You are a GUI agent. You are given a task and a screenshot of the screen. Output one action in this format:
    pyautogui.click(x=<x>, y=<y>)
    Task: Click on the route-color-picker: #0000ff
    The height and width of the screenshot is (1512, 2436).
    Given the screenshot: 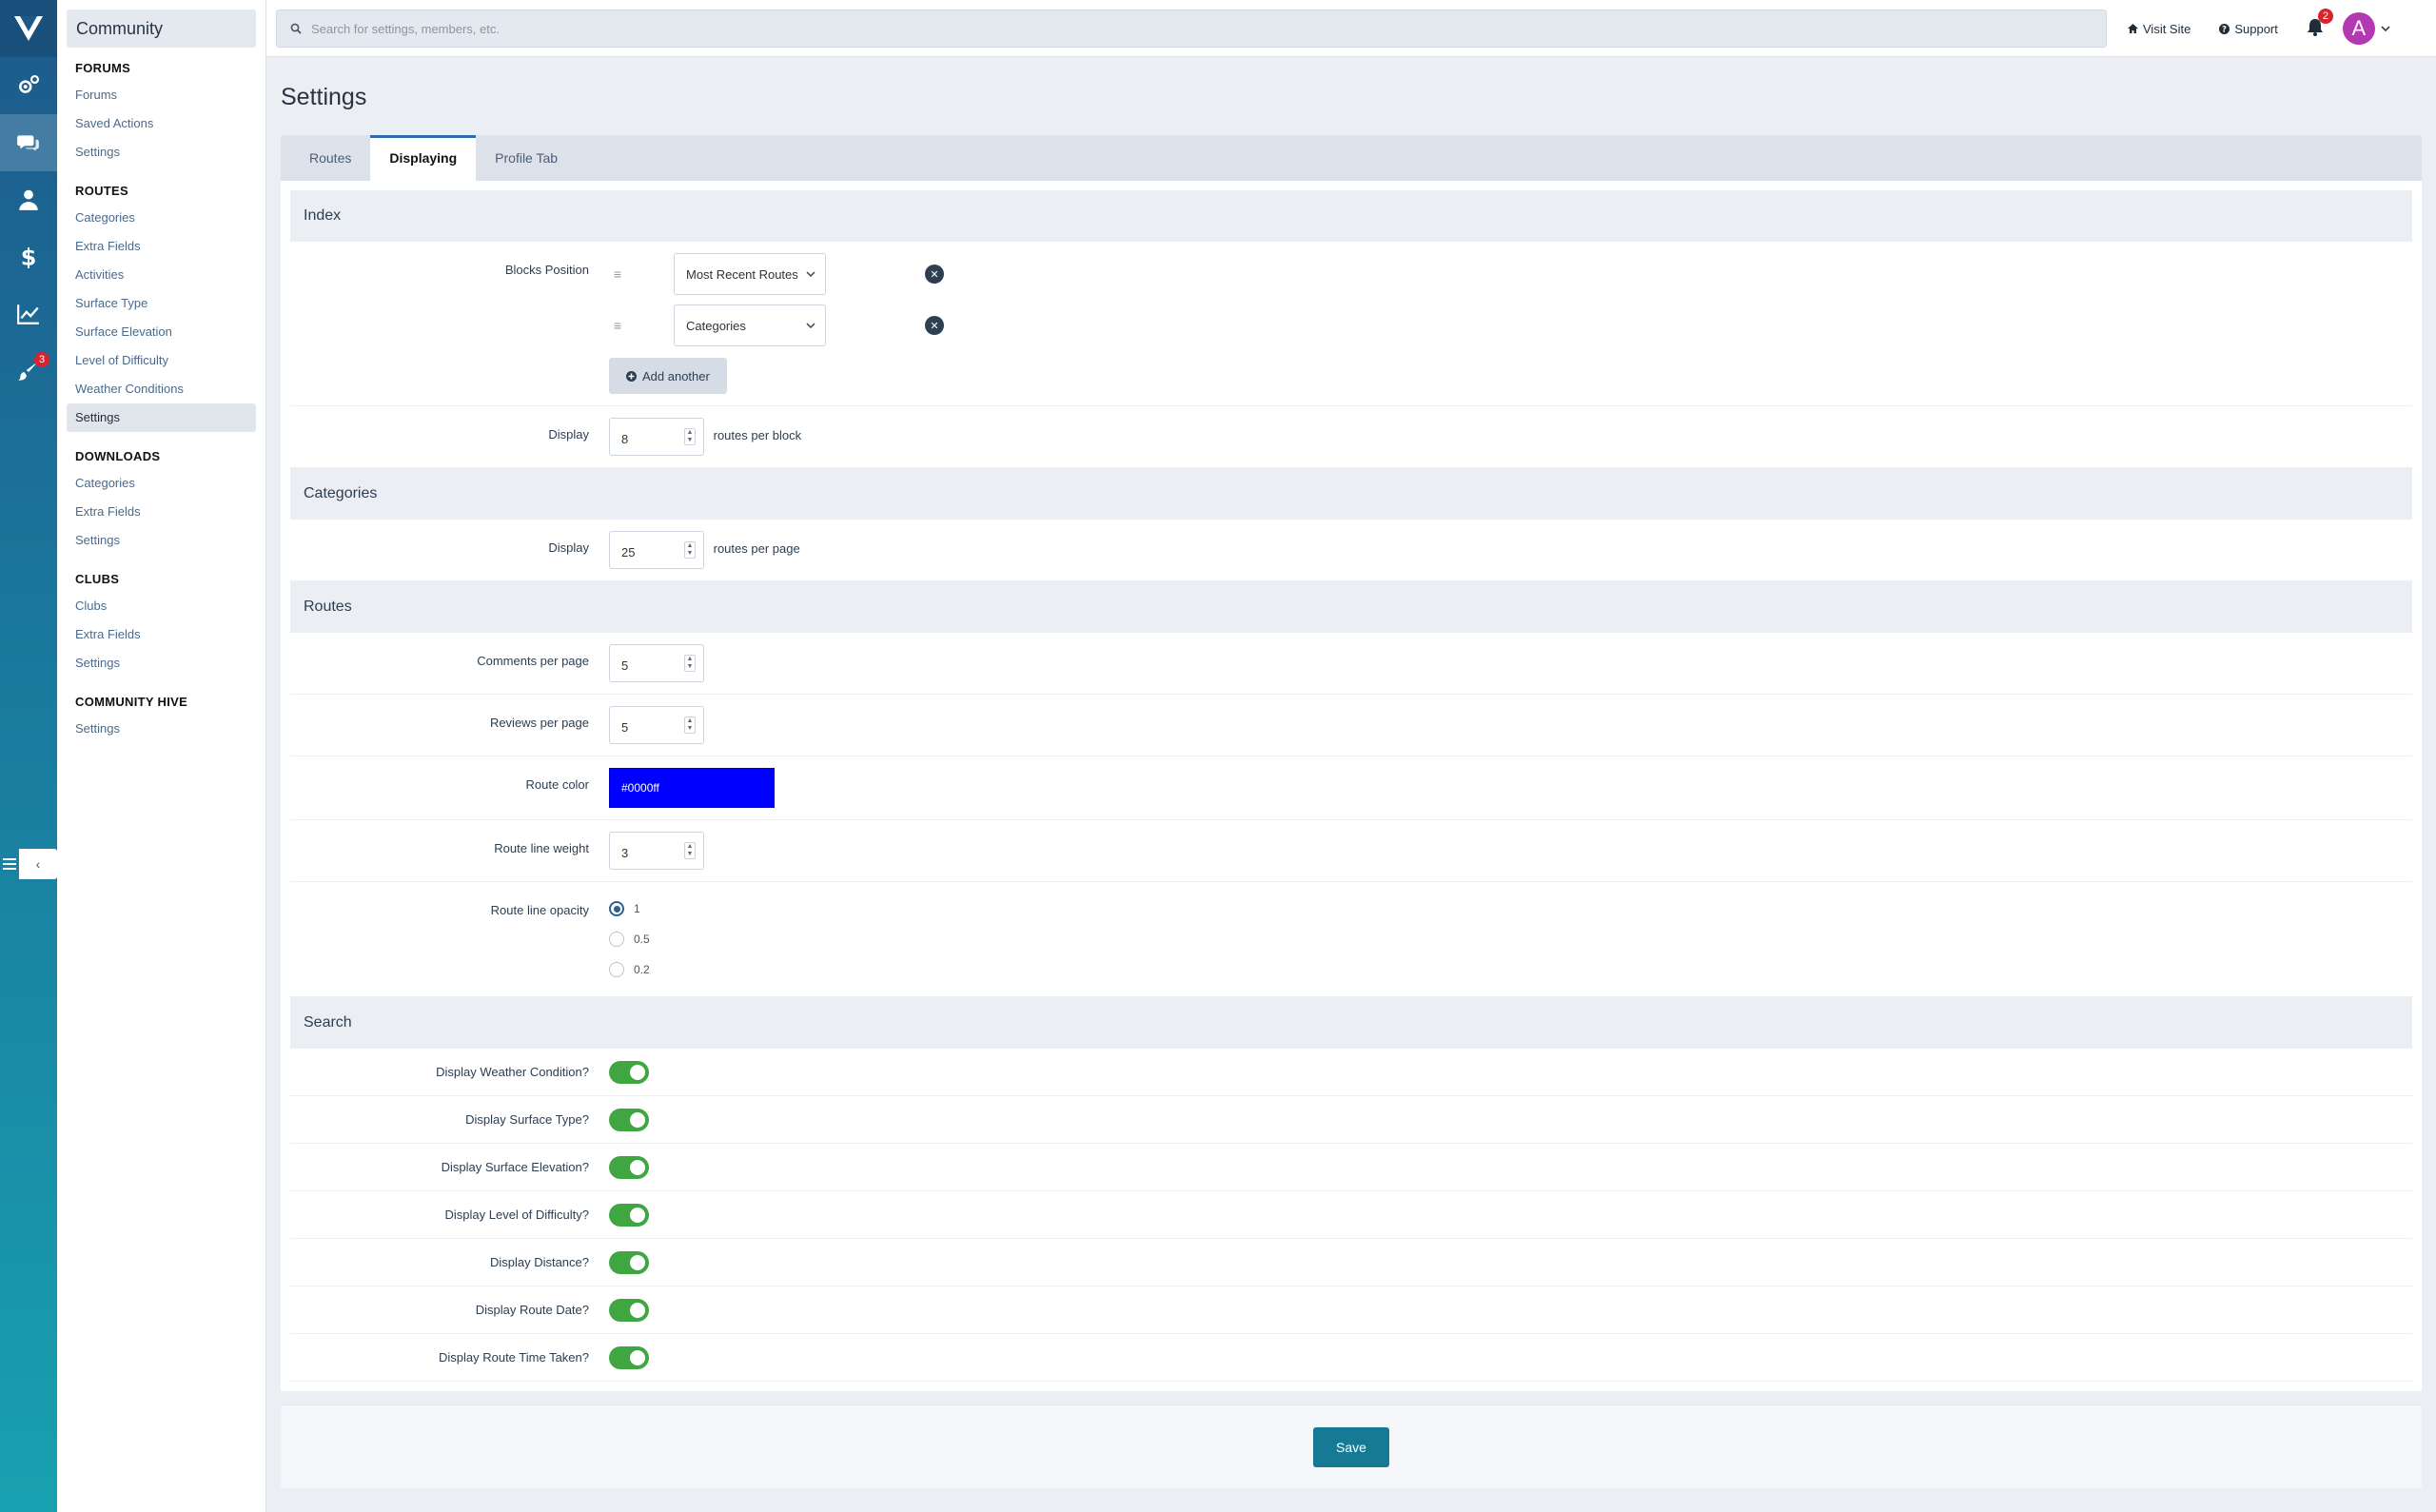 What is the action you would take?
    pyautogui.click(x=692, y=788)
    